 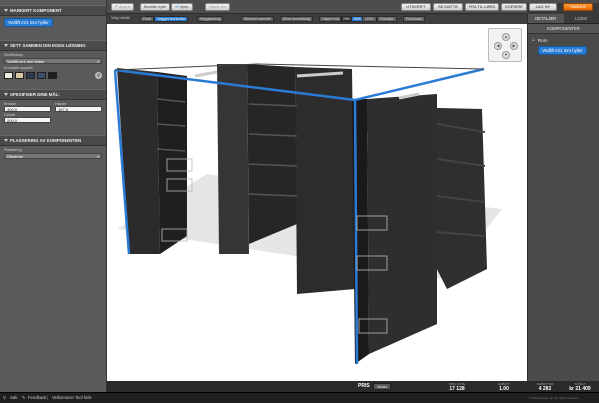 What do you see at coordinates (217, 7) in the screenshot?
I see `redo-button: Gjøre om` at bounding box center [217, 7].